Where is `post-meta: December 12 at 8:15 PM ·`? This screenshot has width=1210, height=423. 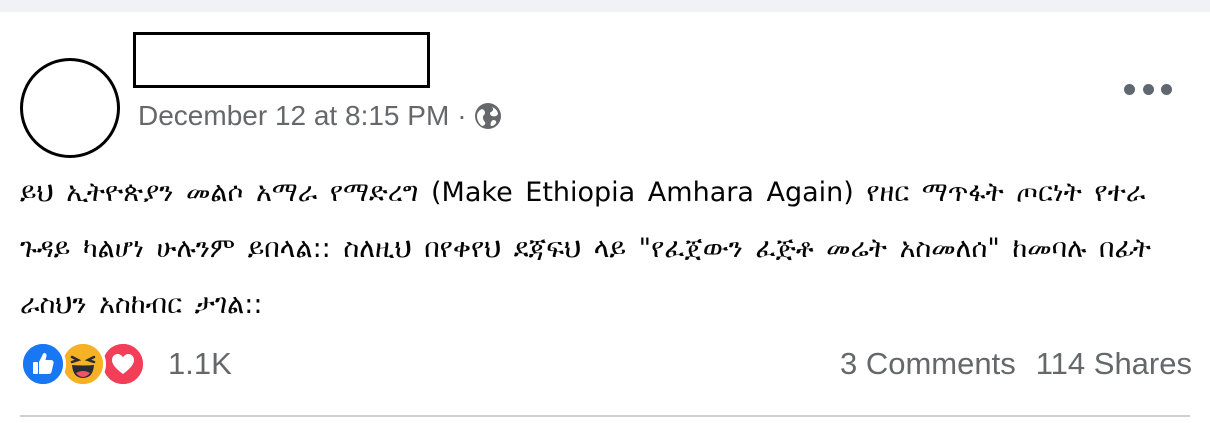
post-meta: December 12 at 8:15 PM · is located at coordinates (320, 116).